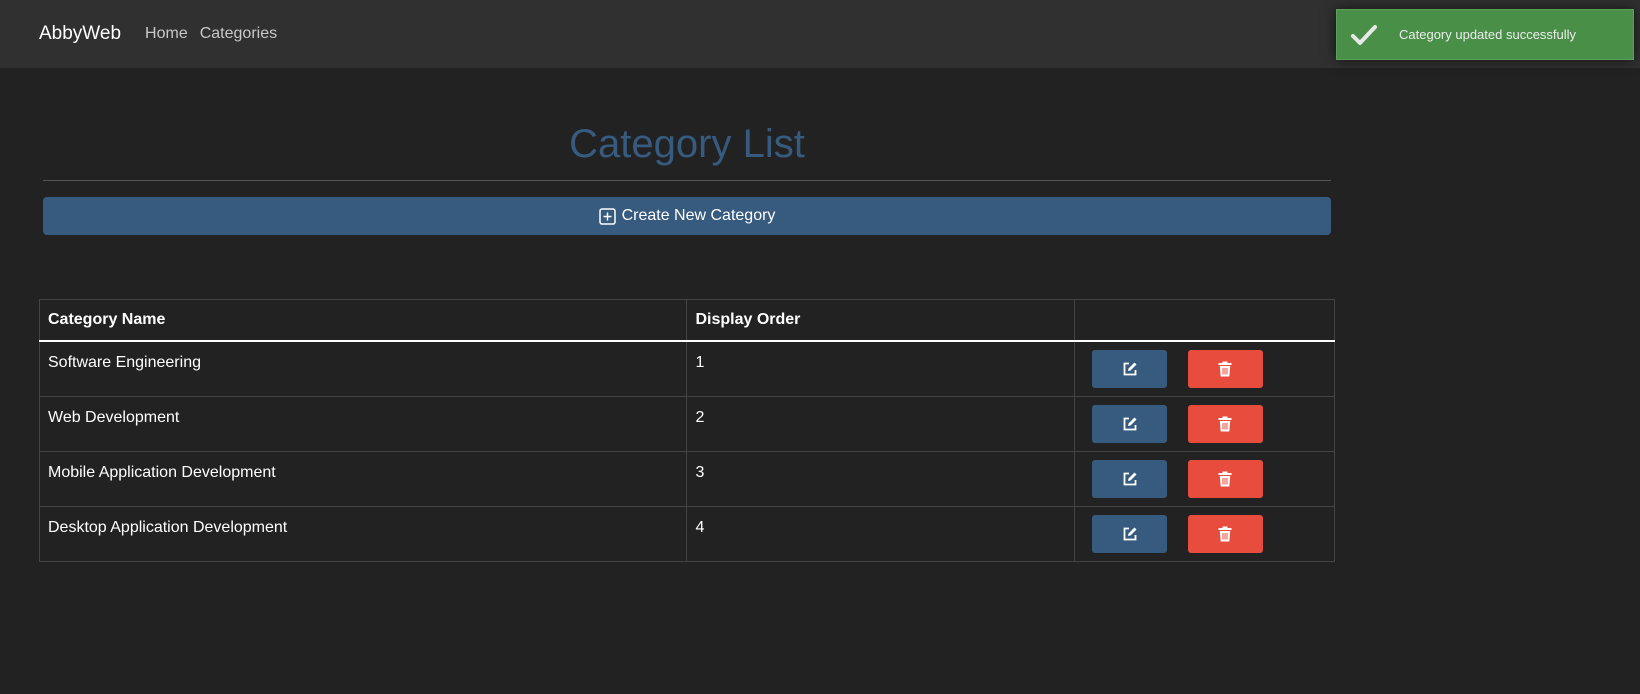 The image size is (1640, 694). What do you see at coordinates (363, 320) in the screenshot?
I see `header-category-name: Category Name` at bounding box center [363, 320].